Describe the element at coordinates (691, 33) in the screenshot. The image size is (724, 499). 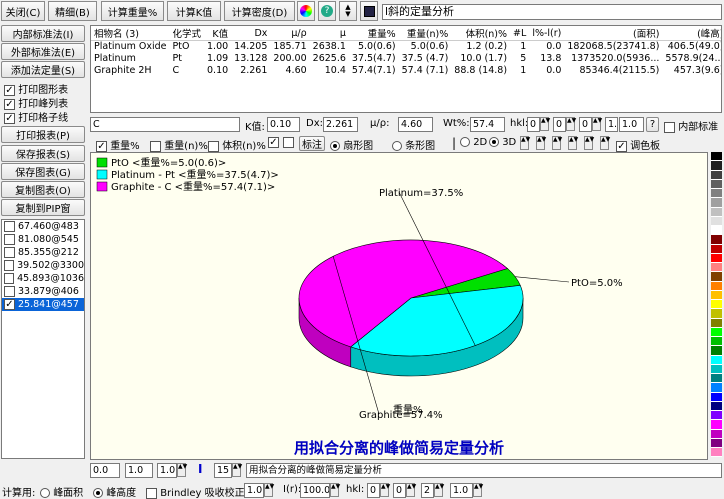
I see `column-header: (峰高)` at that location.